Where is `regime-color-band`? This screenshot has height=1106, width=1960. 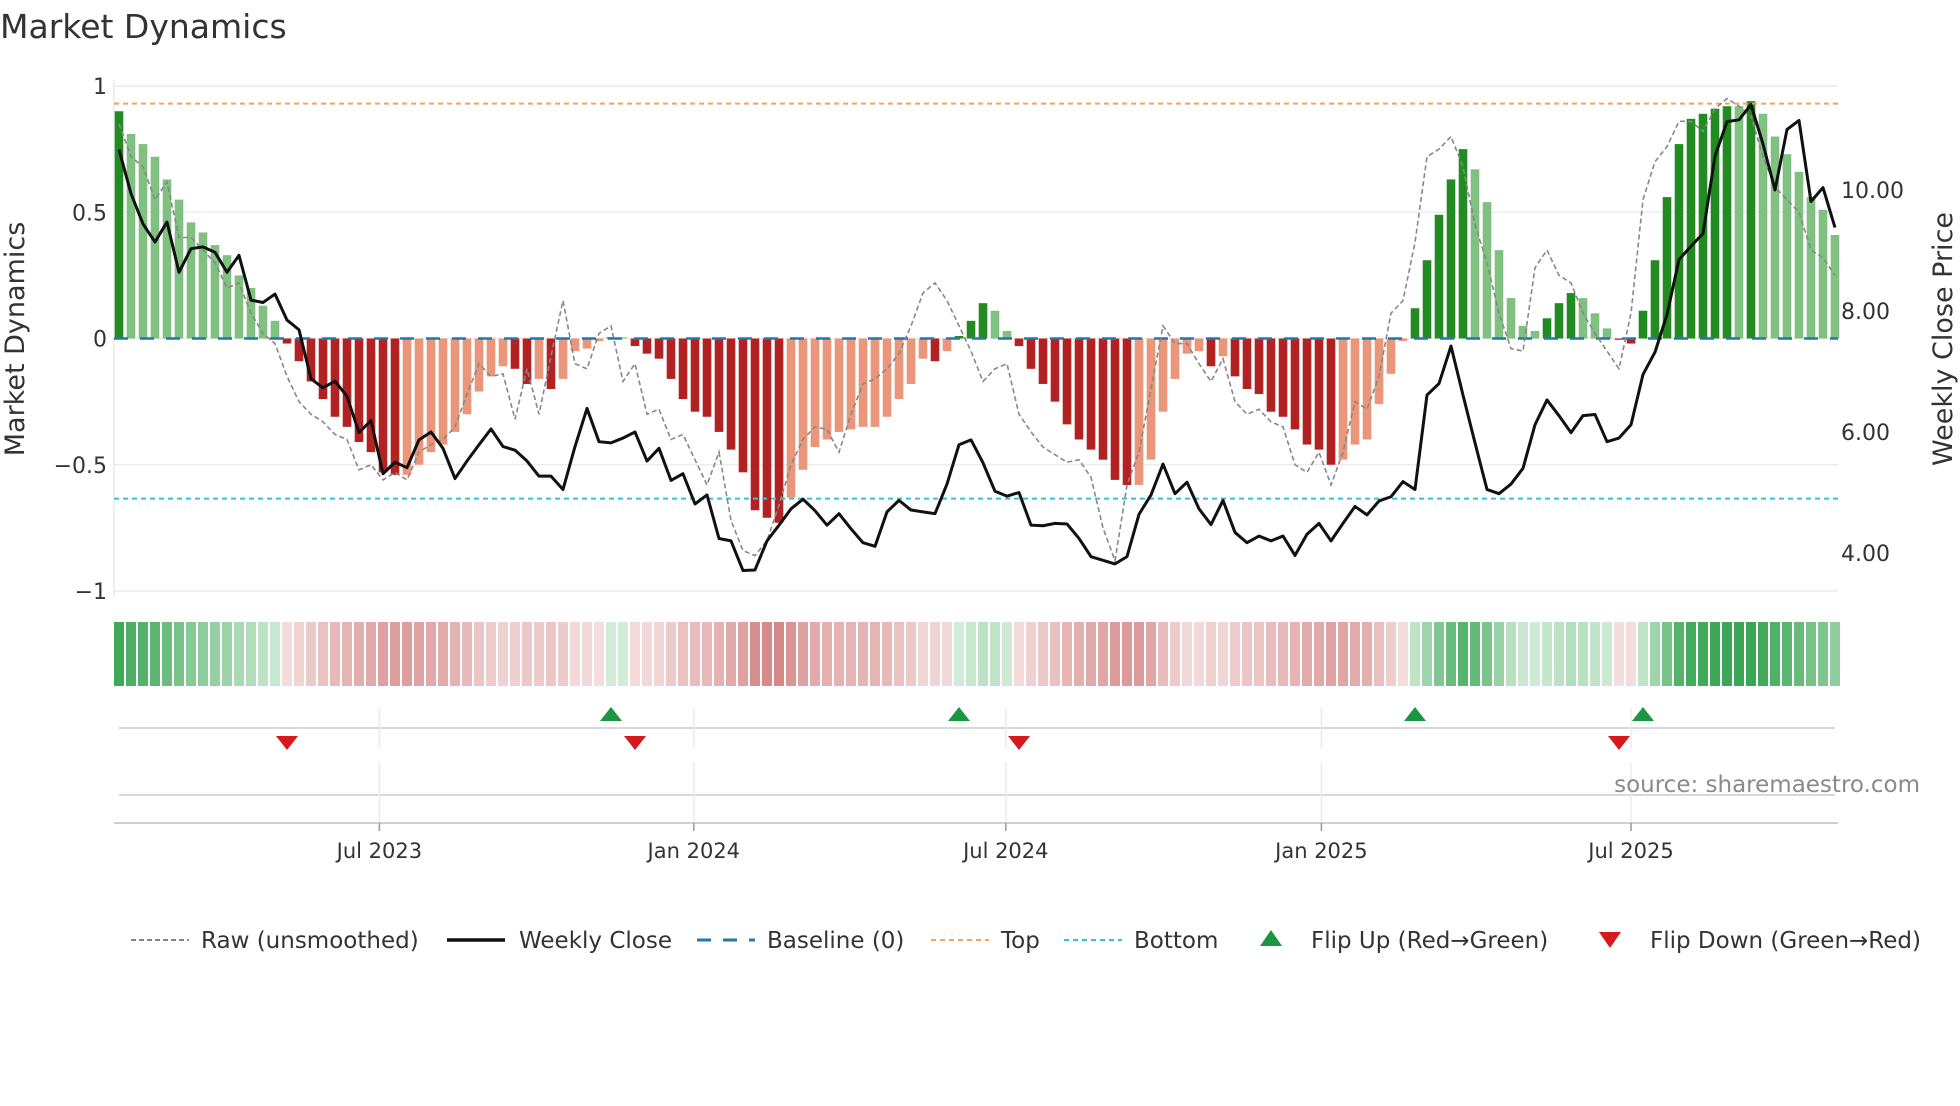 regime-color-band is located at coordinates (977, 654).